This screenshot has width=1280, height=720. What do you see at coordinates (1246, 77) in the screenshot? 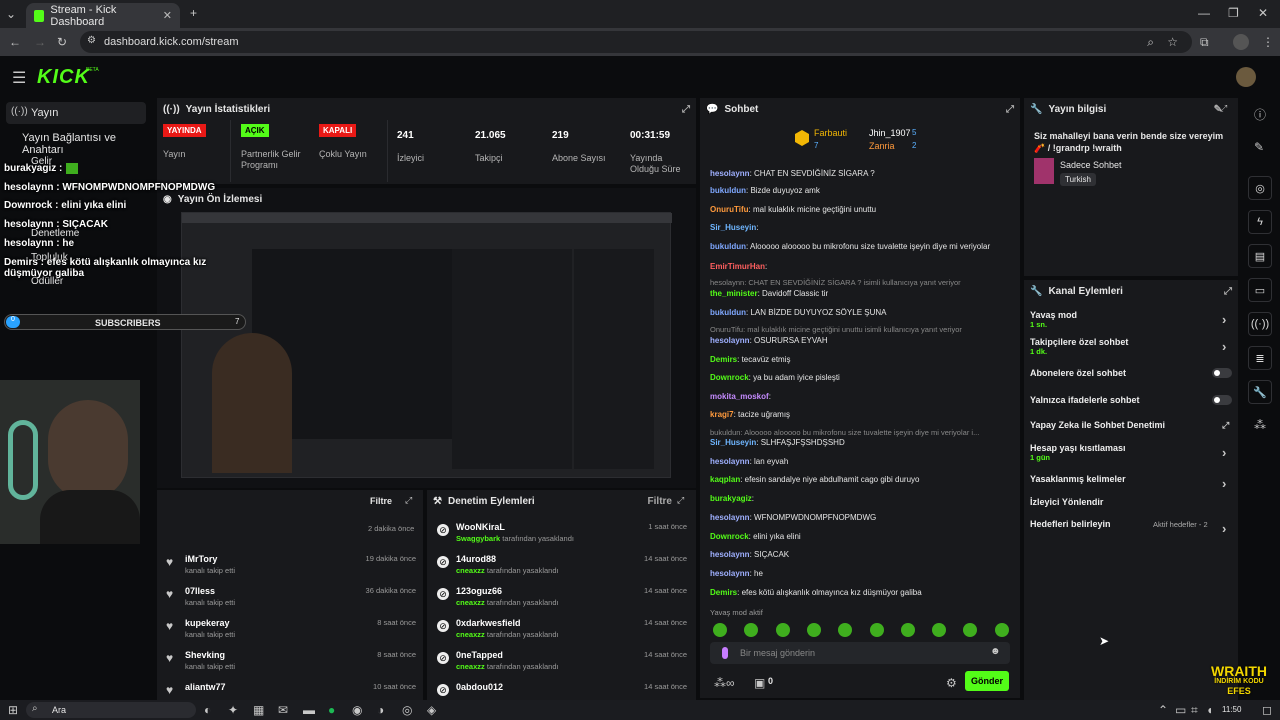
I see `user-avatar` at bounding box center [1246, 77].